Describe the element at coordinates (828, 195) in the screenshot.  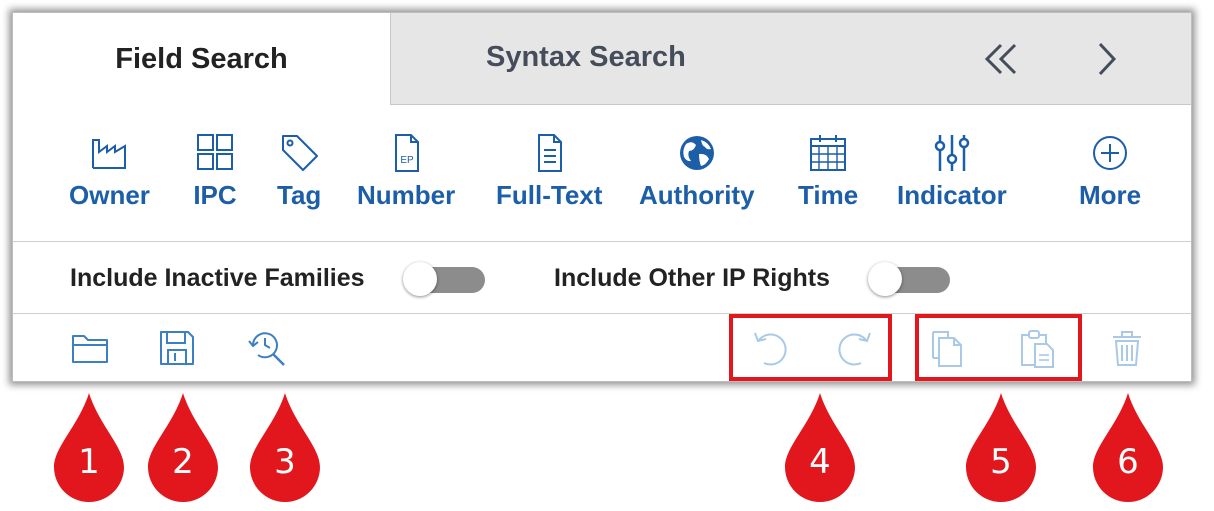
I see `time-label: Time` at that location.